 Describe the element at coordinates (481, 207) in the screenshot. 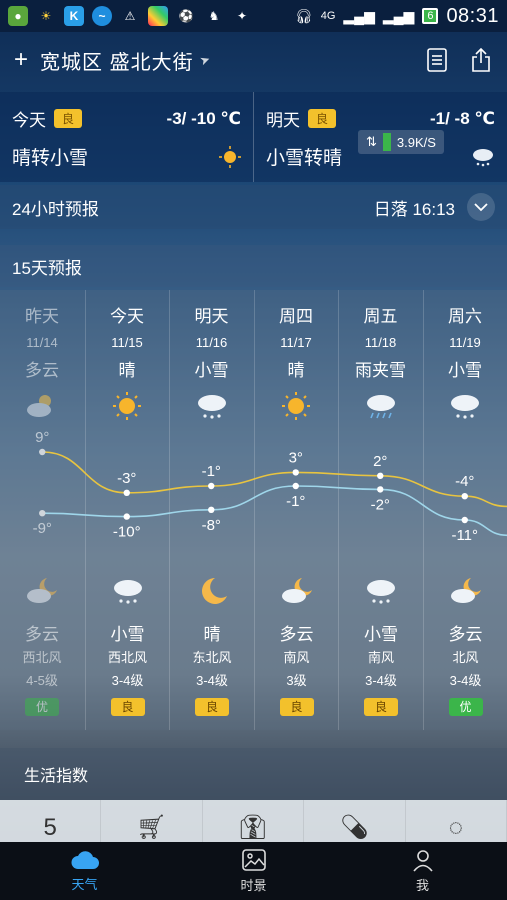

I see `chevron-down-icon` at that location.